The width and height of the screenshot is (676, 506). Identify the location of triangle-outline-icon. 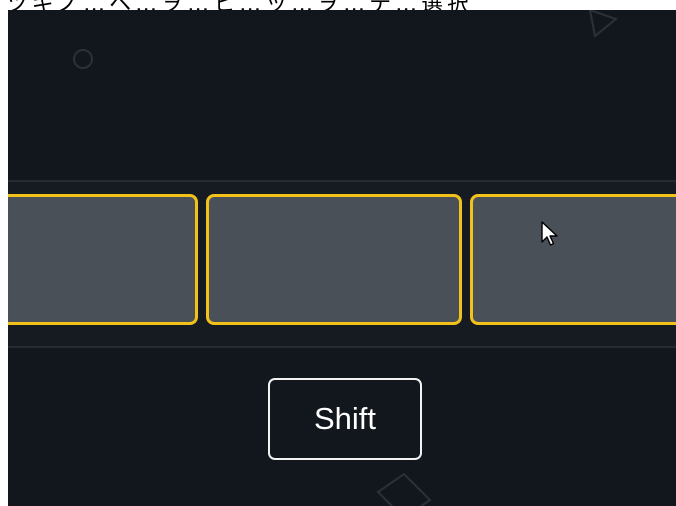
(603, 24).